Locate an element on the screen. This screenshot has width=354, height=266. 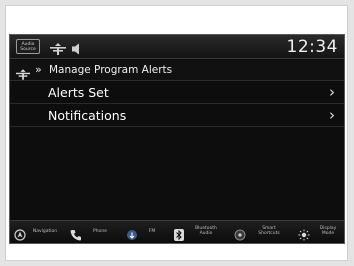
signal-strength-icon is located at coordinates (58, 49).